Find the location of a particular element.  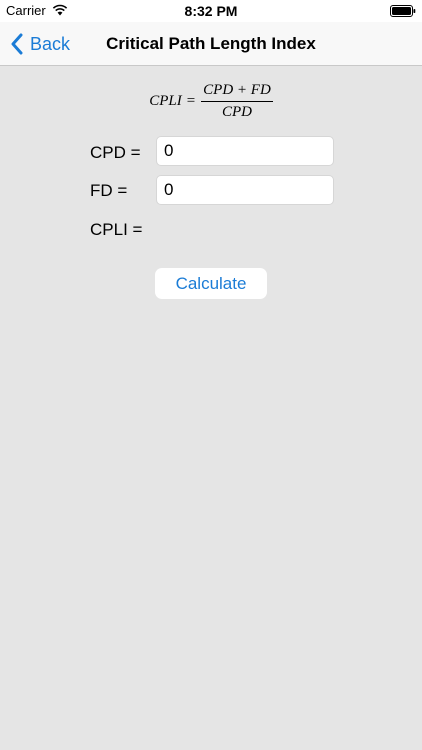

page-title: Critical Path Length Index is located at coordinates (211, 43).